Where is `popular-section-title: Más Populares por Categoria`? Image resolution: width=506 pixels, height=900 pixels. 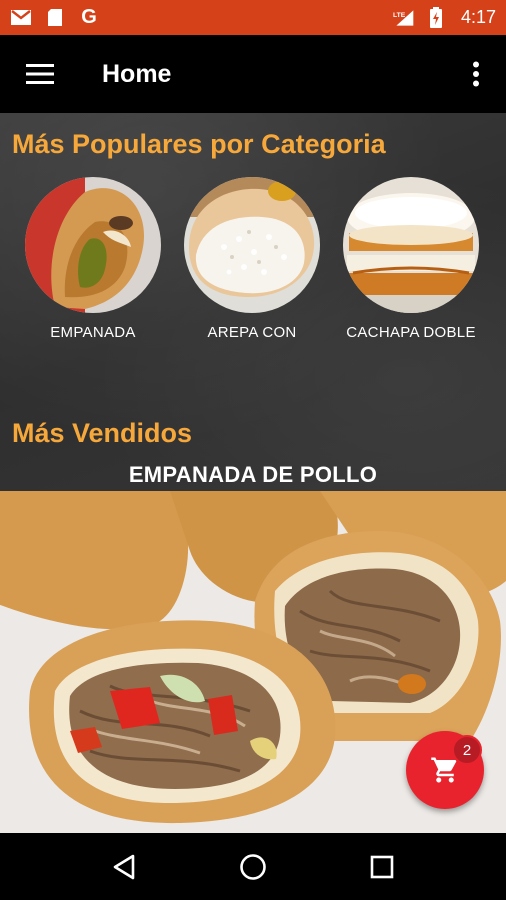
popular-section-title: Más Populares por Categoria is located at coordinates (199, 144).